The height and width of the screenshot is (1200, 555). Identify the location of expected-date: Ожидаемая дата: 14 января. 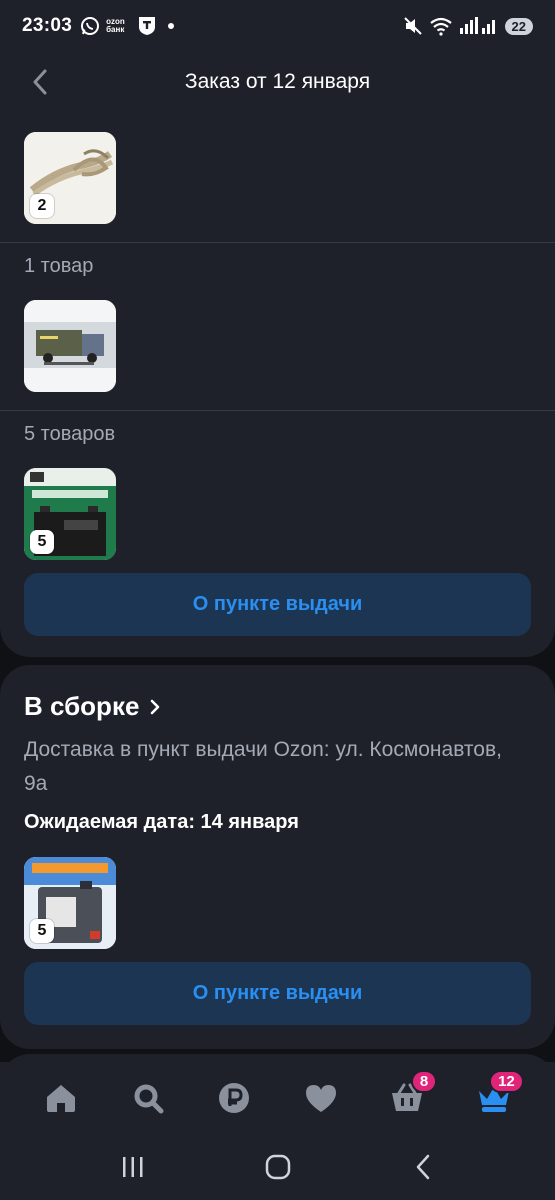
(161, 822).